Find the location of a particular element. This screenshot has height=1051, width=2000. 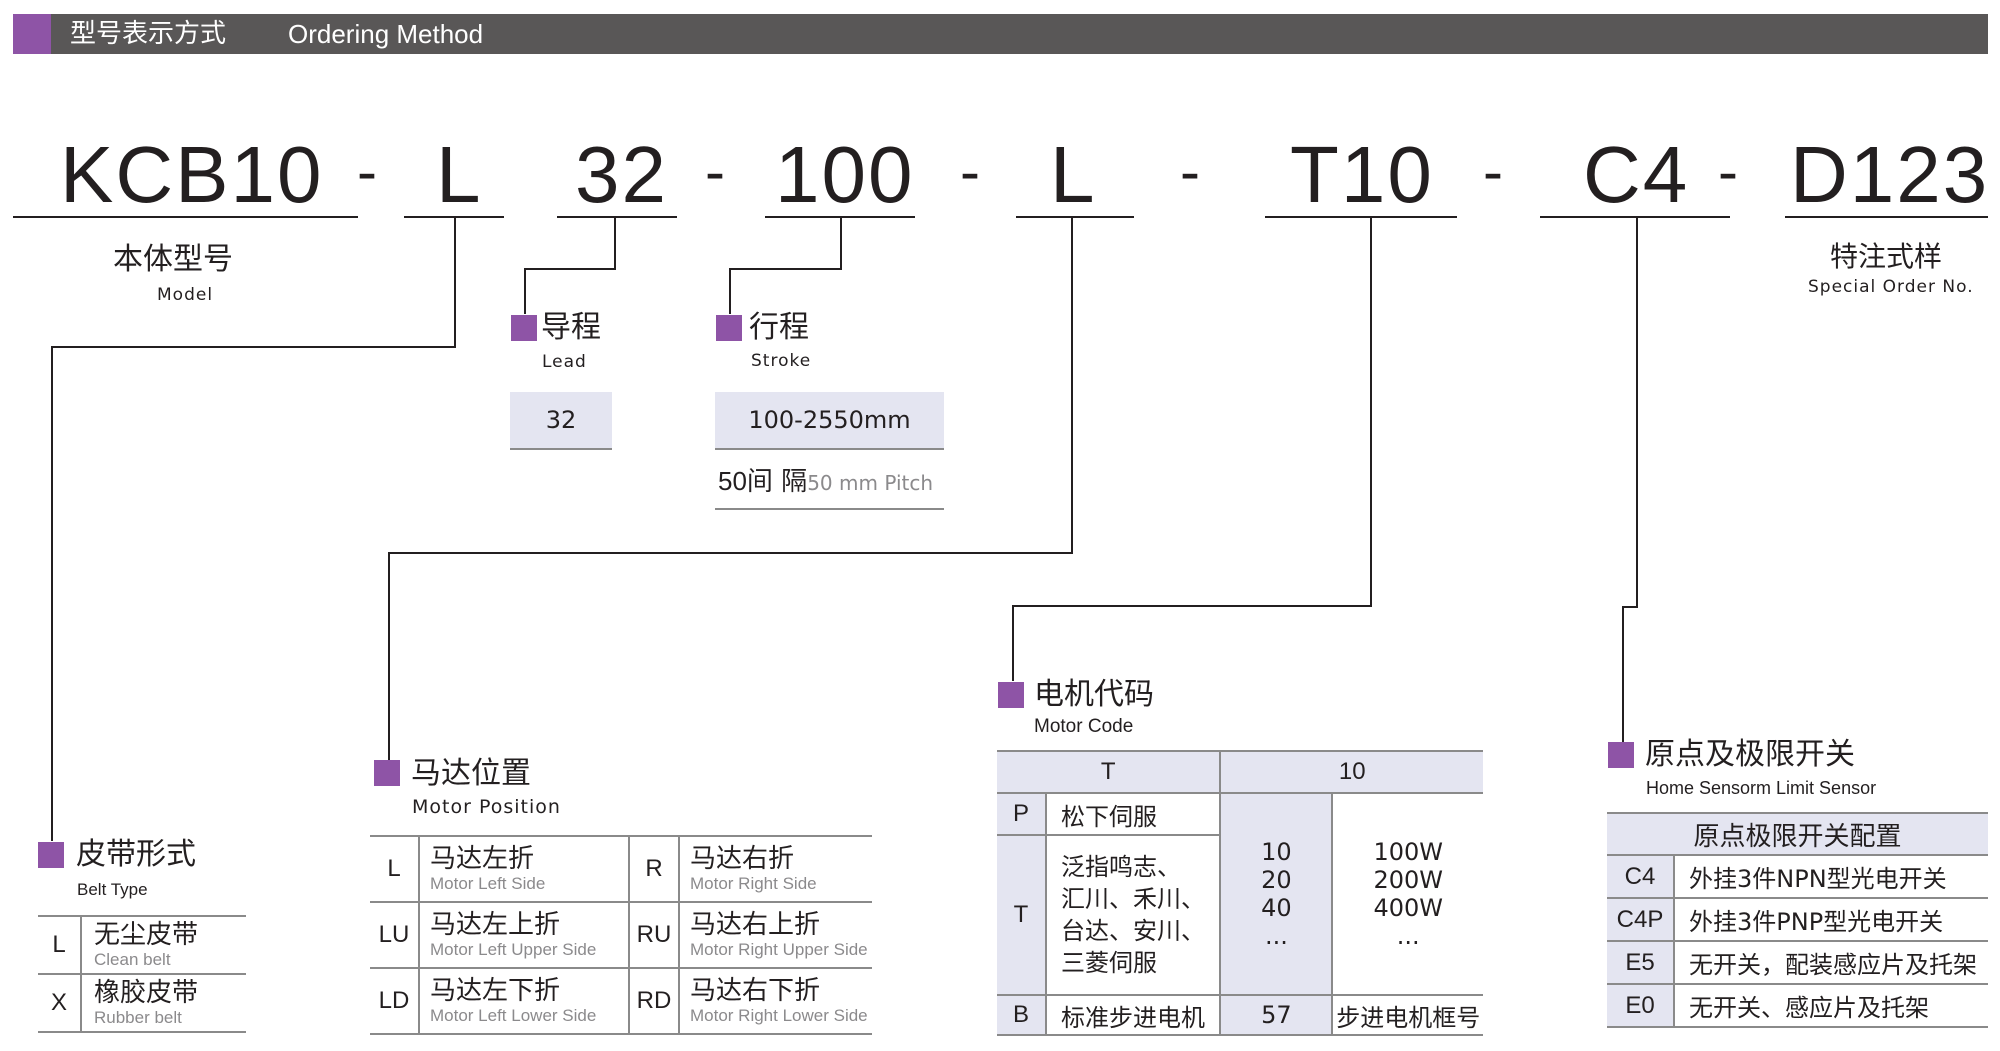

underline-special is located at coordinates (1886, 217).